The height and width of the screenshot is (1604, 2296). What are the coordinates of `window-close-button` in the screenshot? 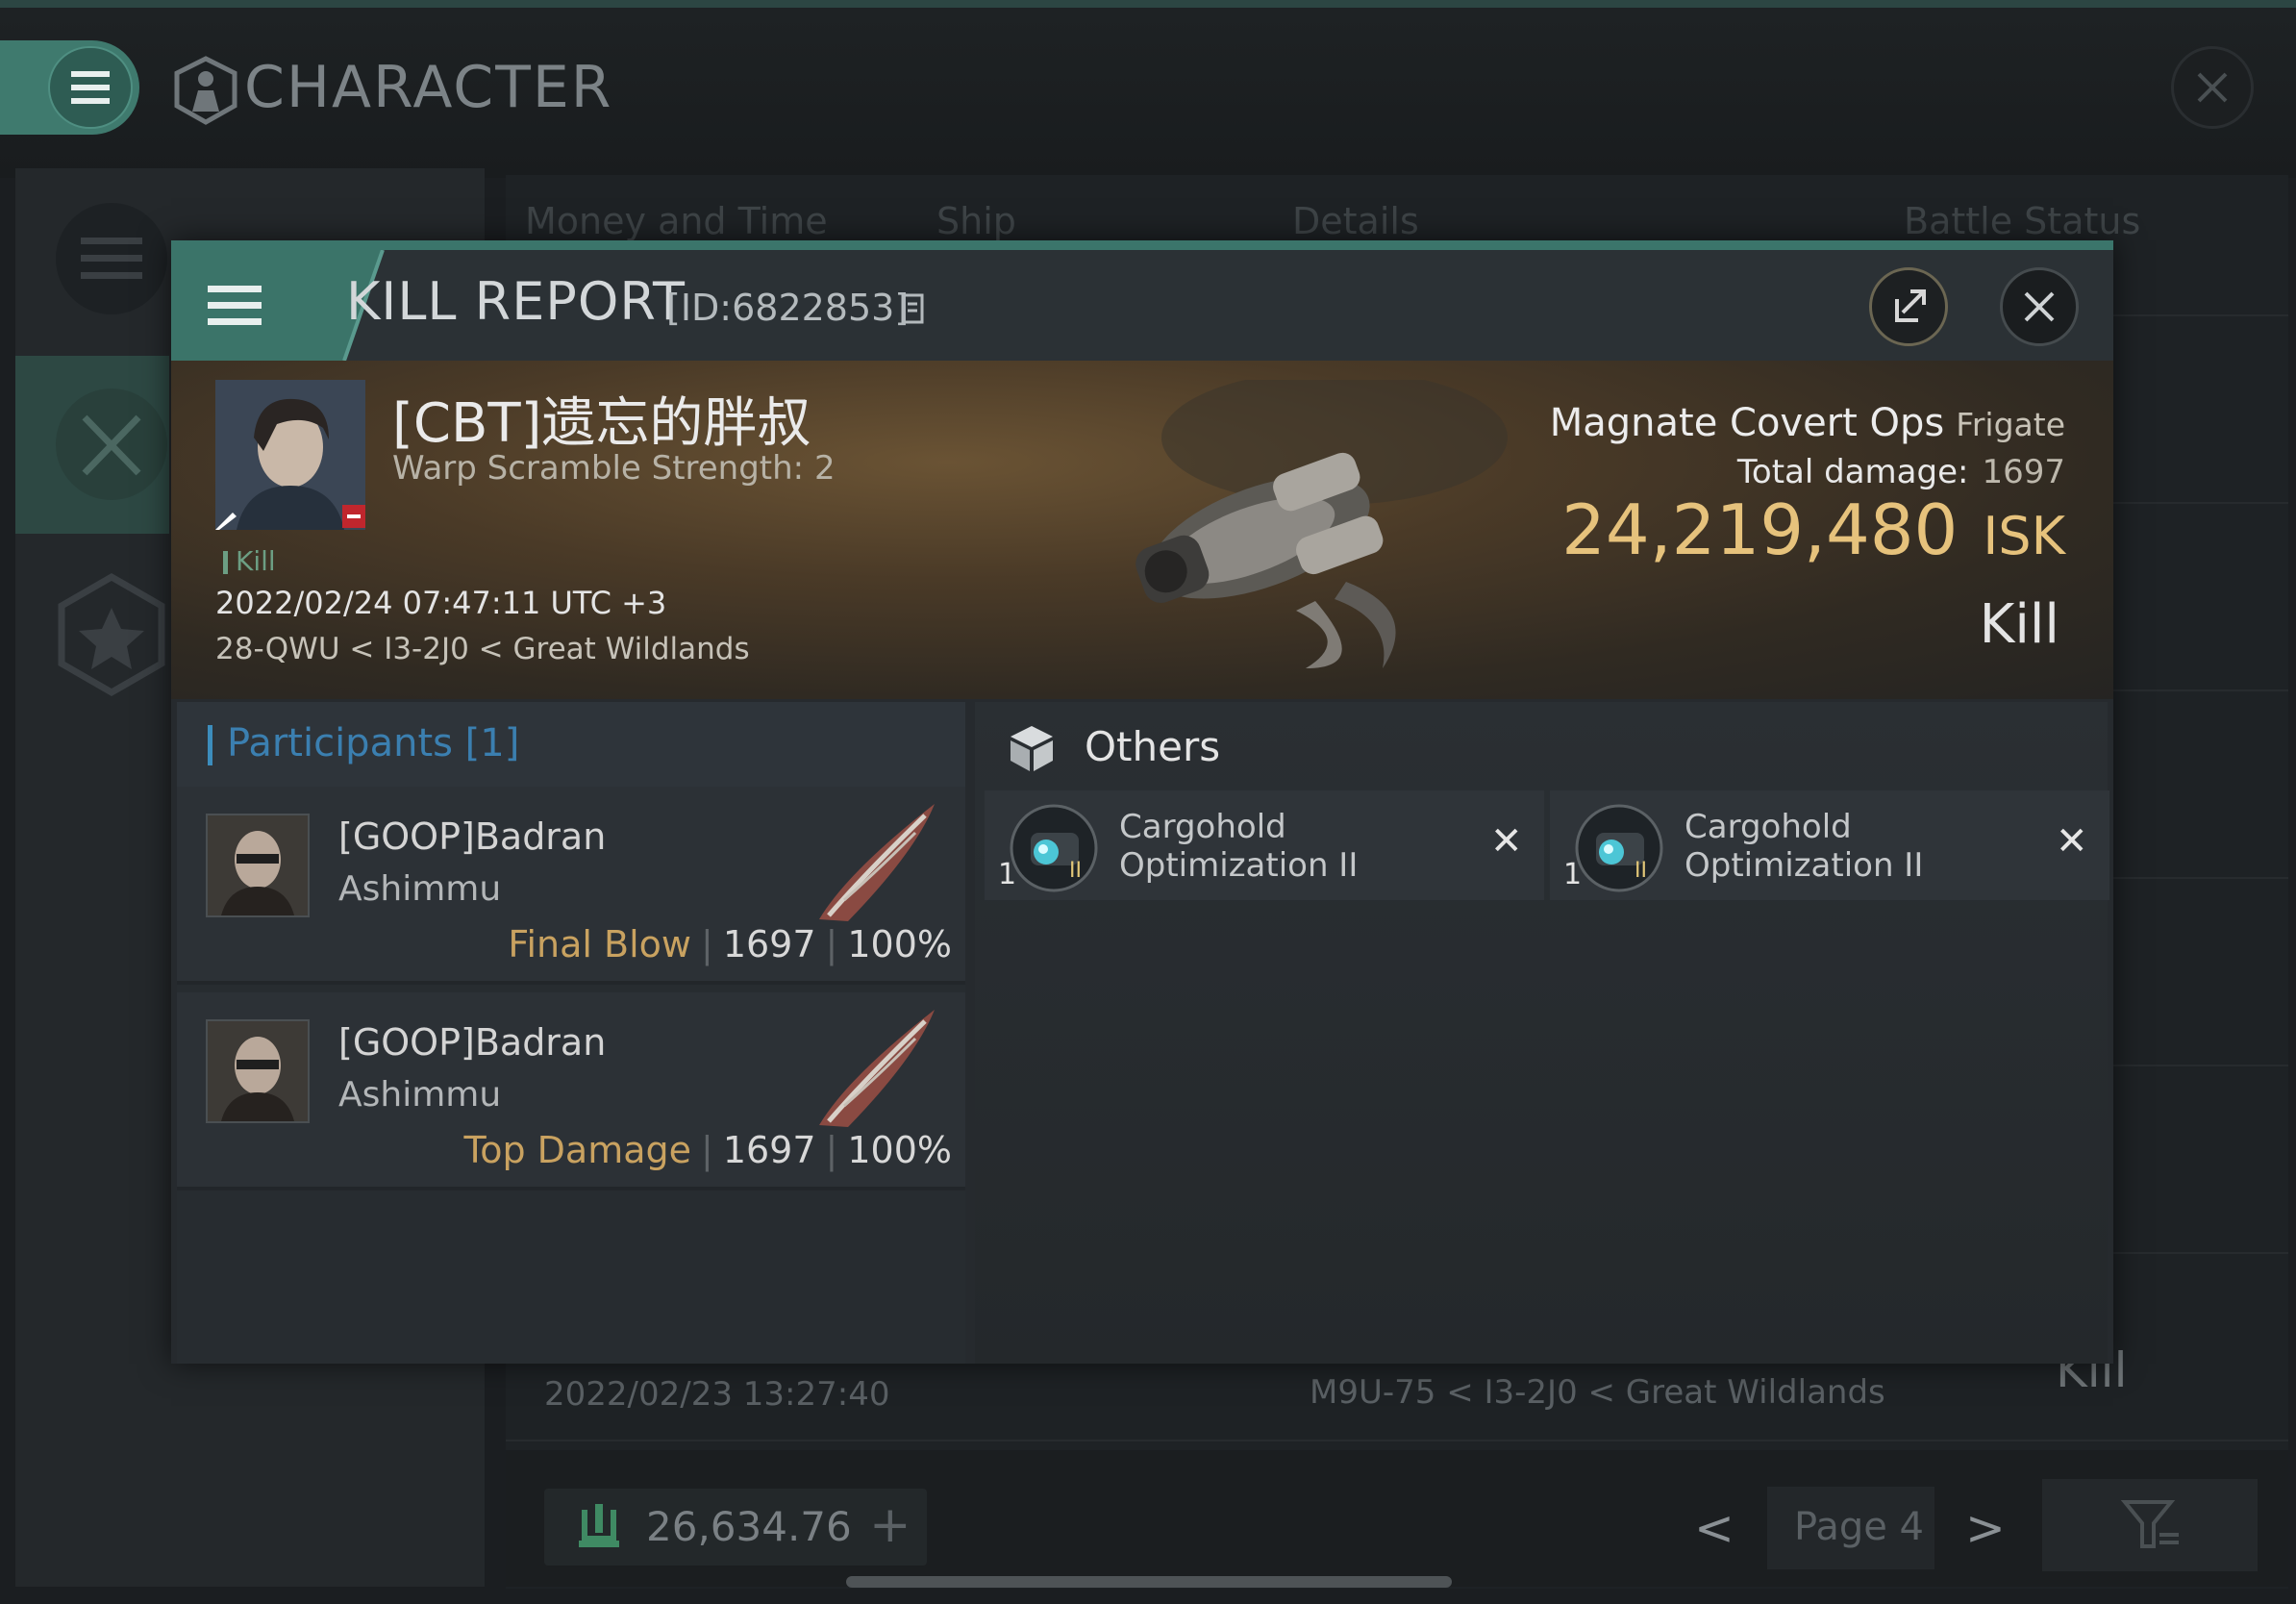 It's located at (2212, 87).